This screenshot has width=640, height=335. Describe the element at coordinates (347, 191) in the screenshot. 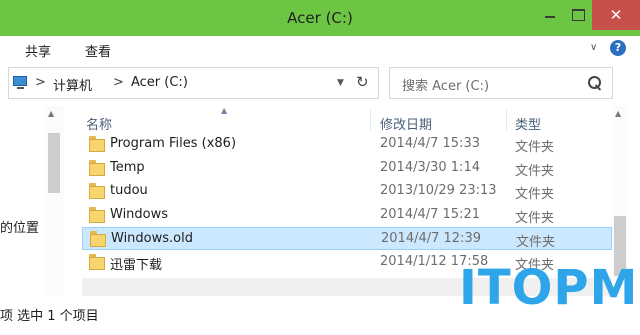

I see `file-row: tudou 2013/10/29 23:13 文件夹` at that location.